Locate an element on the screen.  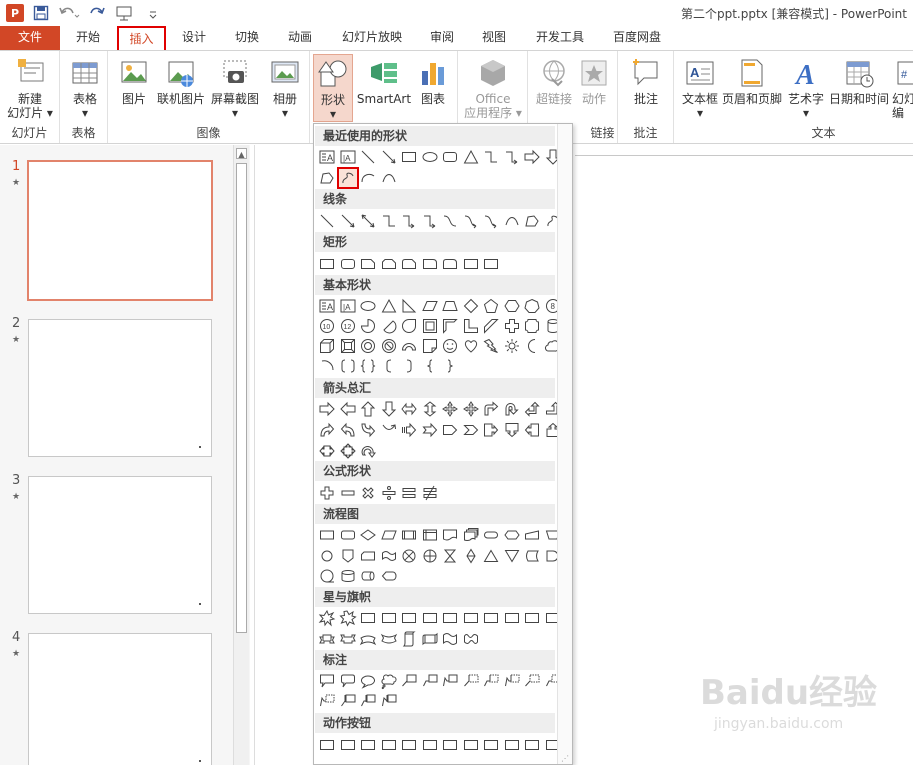
arrows1-shape-2-icon is located at coordinates (348, 409).